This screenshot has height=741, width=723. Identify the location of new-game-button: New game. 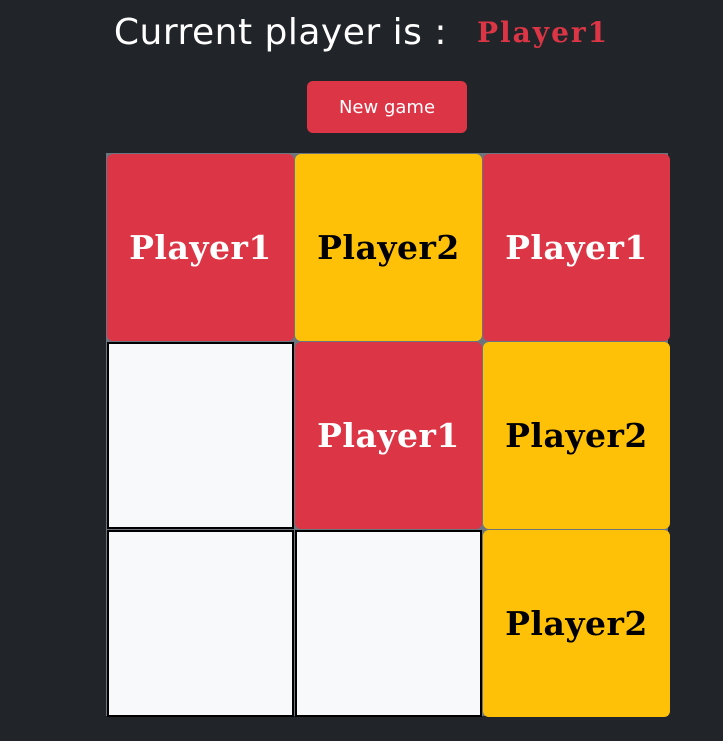
(387, 107).